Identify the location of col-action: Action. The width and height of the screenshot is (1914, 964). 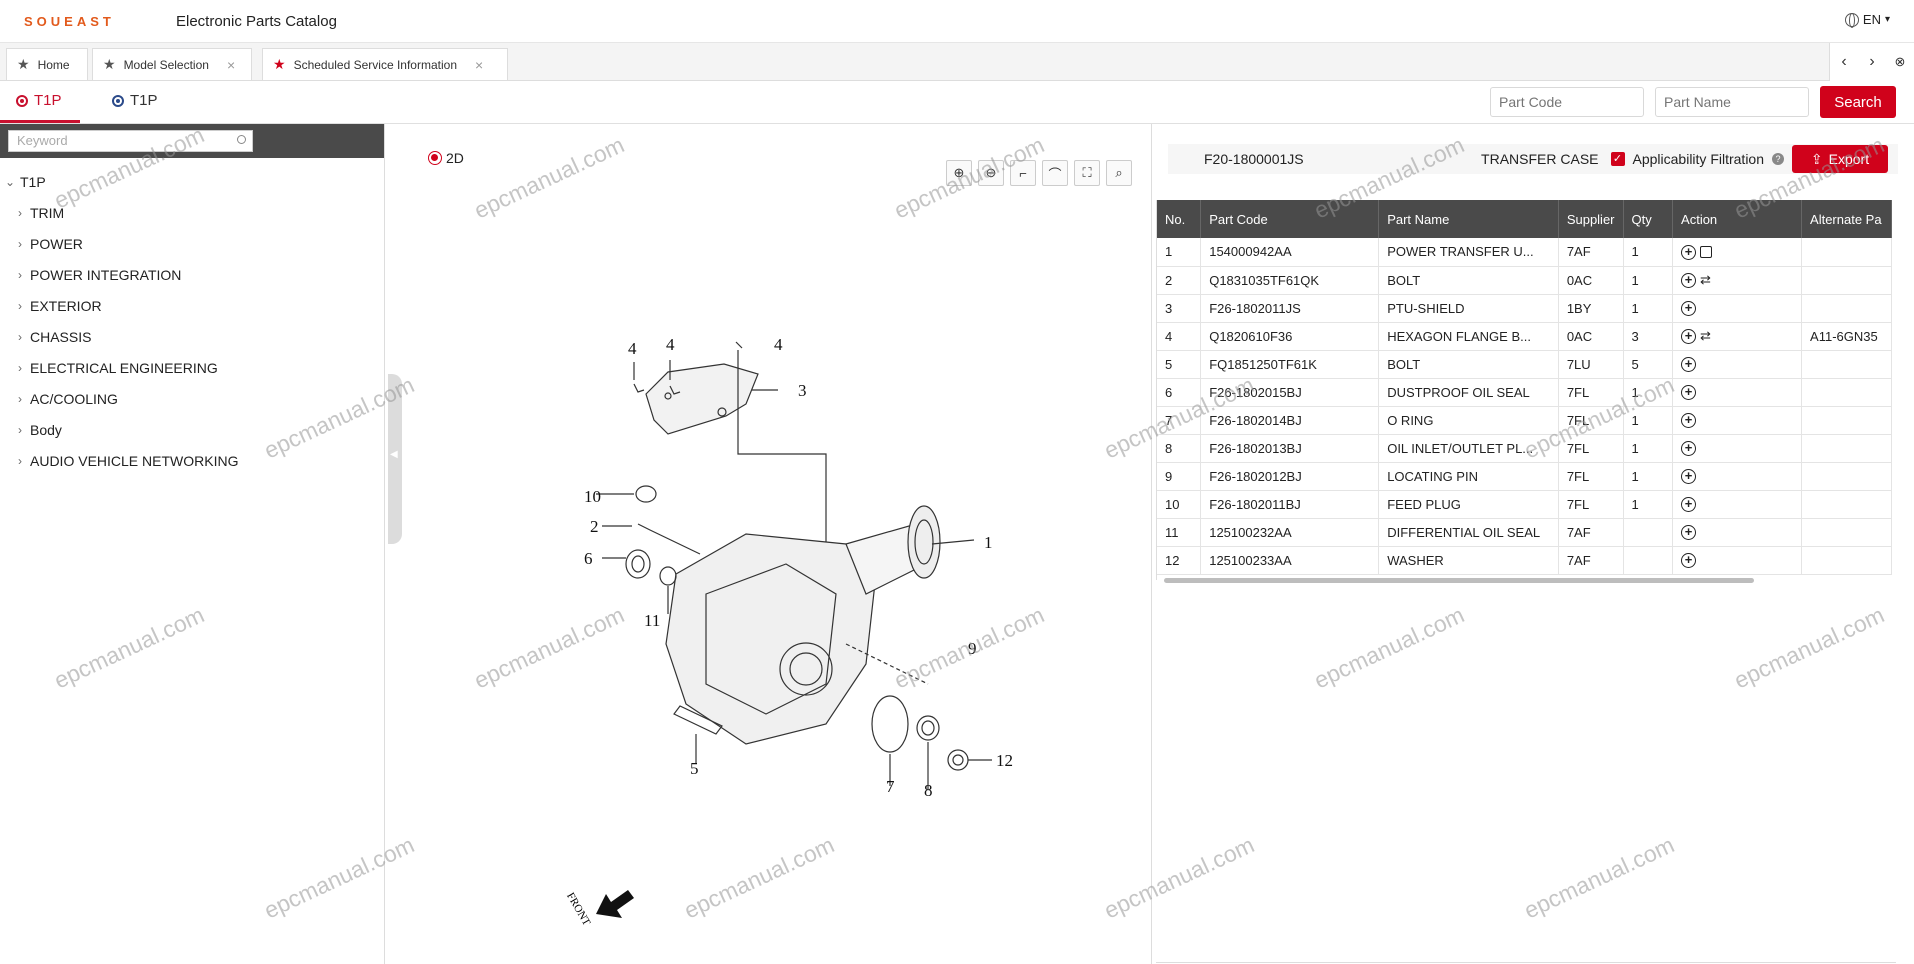
(1737, 219).